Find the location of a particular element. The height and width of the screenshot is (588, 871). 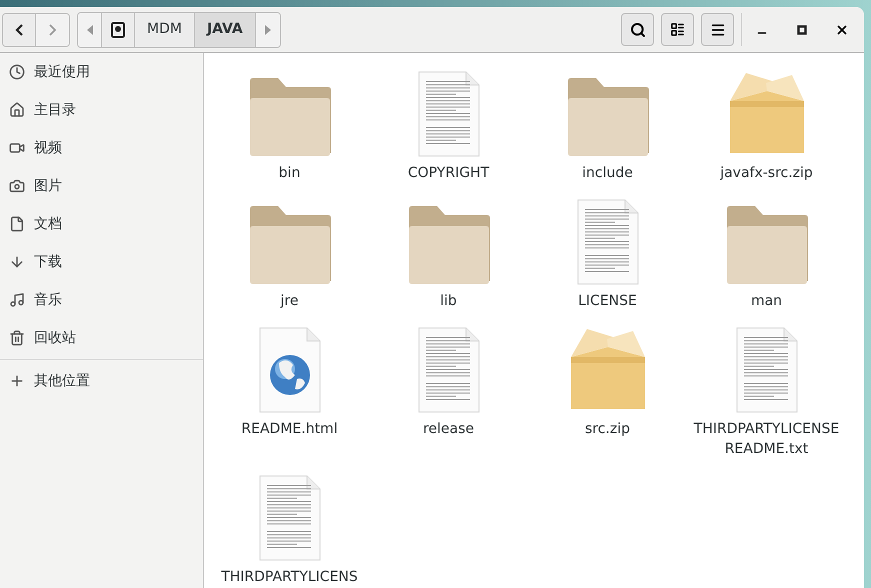

camera-icon is located at coordinates (17, 186).